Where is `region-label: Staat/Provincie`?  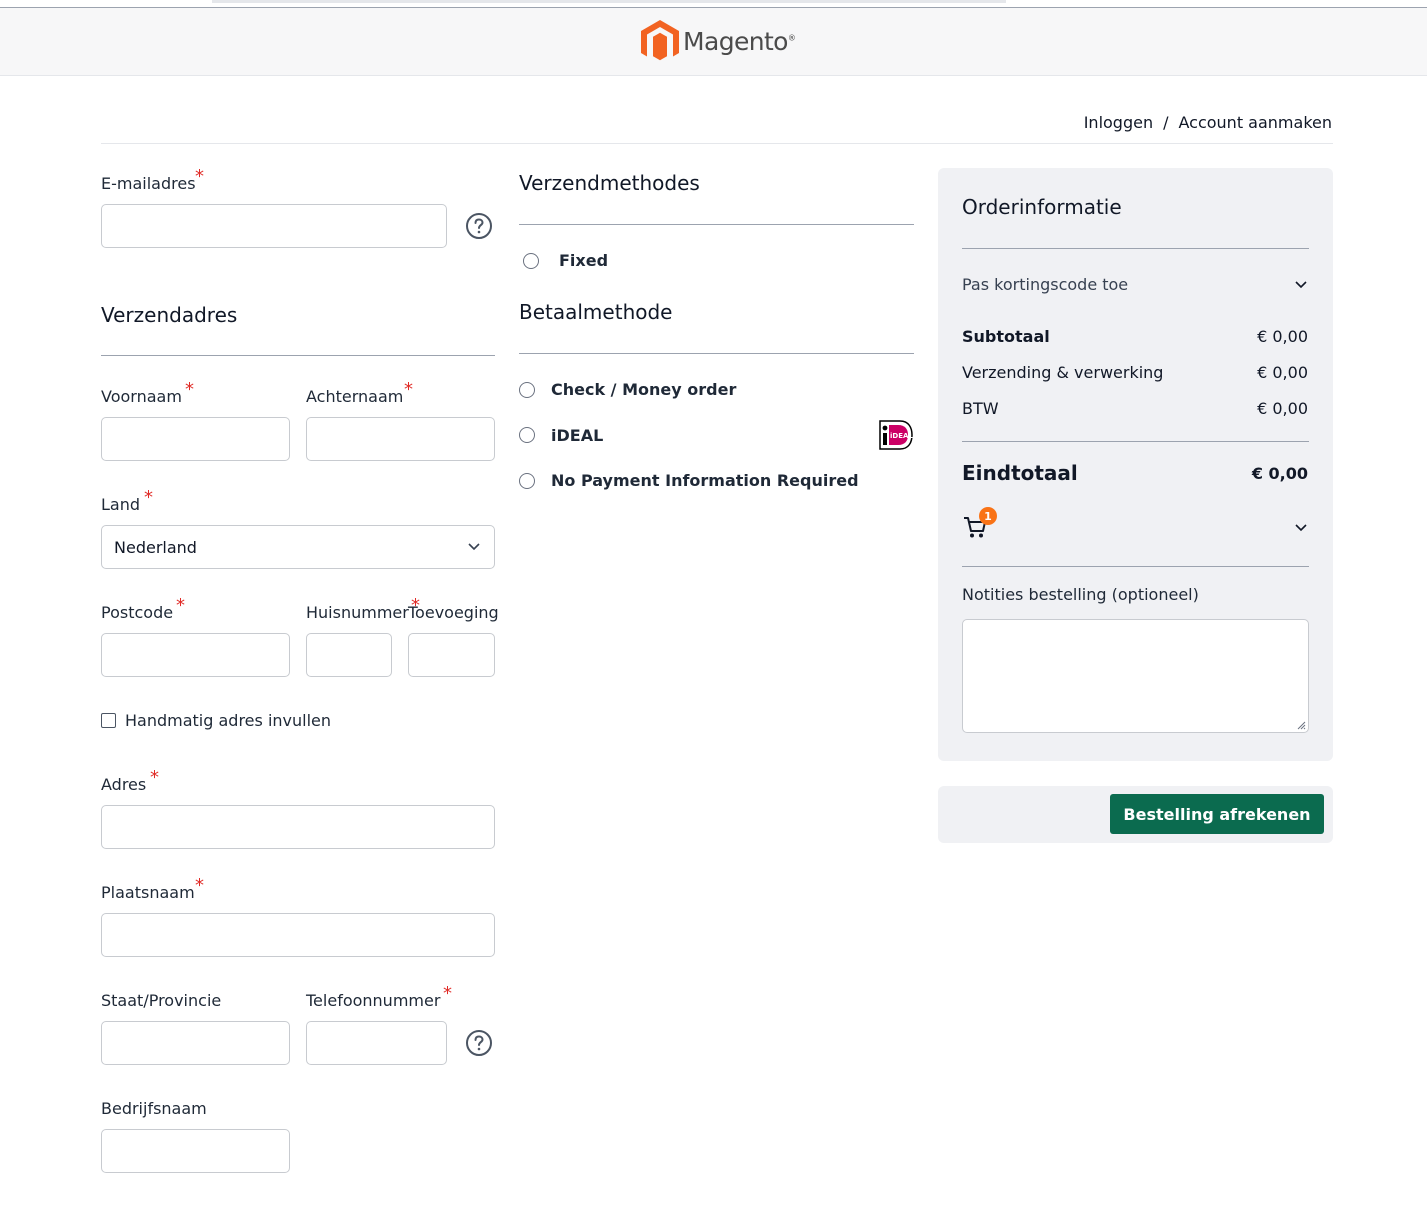 region-label: Staat/Provincie is located at coordinates (161, 1000).